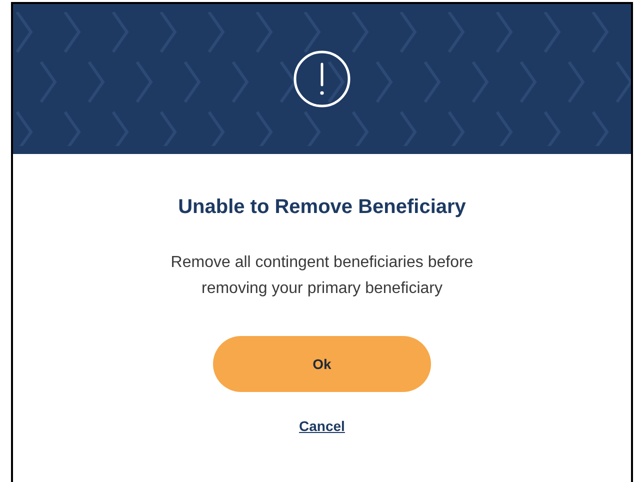  Describe the element at coordinates (322, 276) in the screenshot. I see `dialog-message: Remove all contingent beneficiaries before removing your primary beneficiary` at that location.